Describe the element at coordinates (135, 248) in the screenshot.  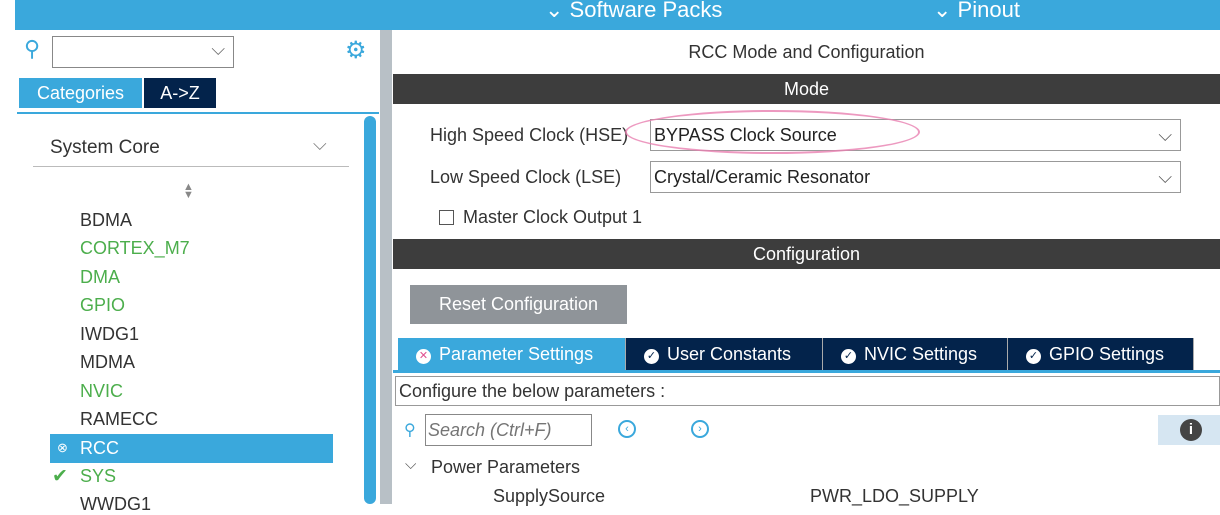
I see `list-item-cortex-m7: CORTEX_M7` at that location.